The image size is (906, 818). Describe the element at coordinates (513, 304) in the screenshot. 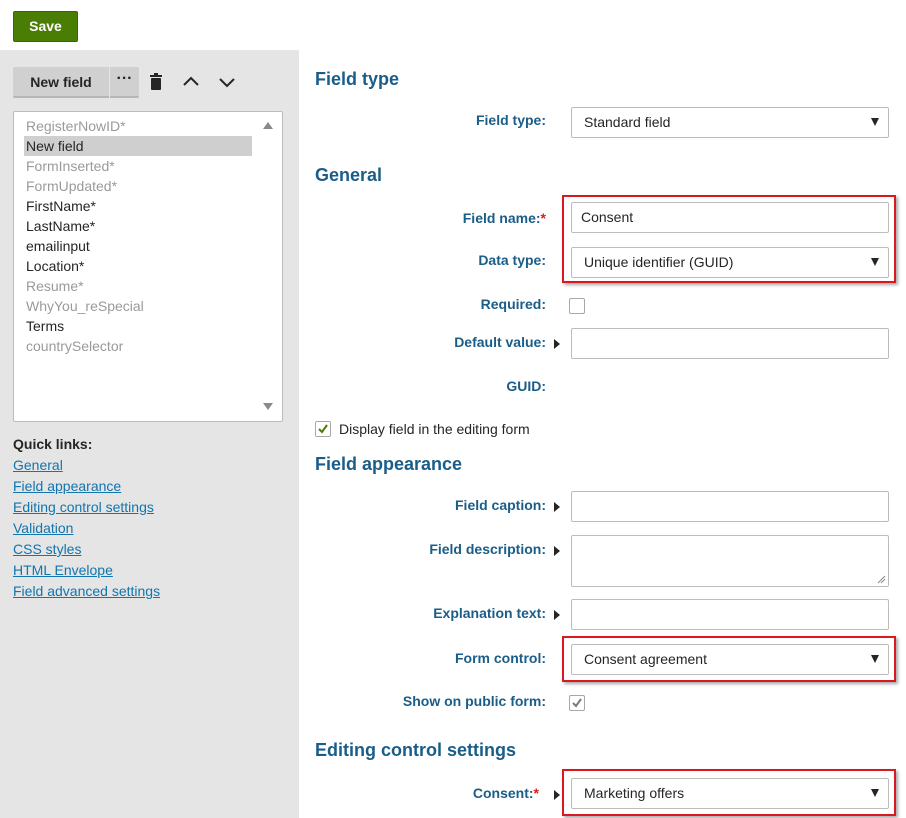

I see `required-label: Required:` at that location.